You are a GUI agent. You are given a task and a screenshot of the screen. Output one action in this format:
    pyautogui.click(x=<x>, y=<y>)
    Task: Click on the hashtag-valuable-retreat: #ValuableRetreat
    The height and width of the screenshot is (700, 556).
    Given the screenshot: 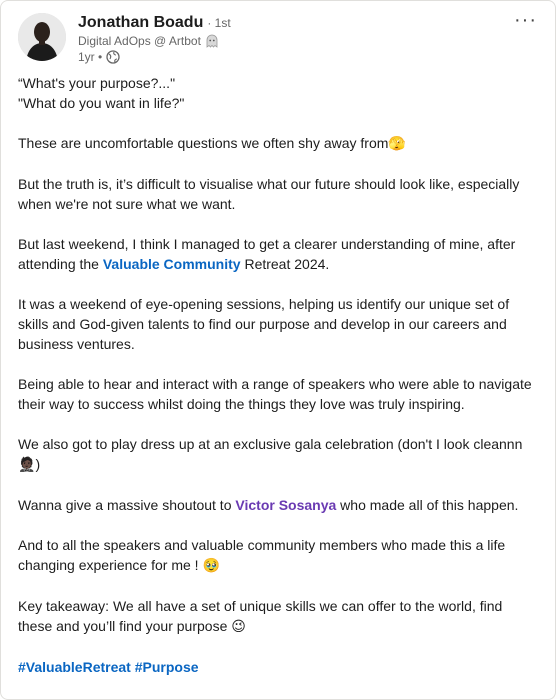 What is the action you would take?
    pyautogui.click(x=74, y=667)
    